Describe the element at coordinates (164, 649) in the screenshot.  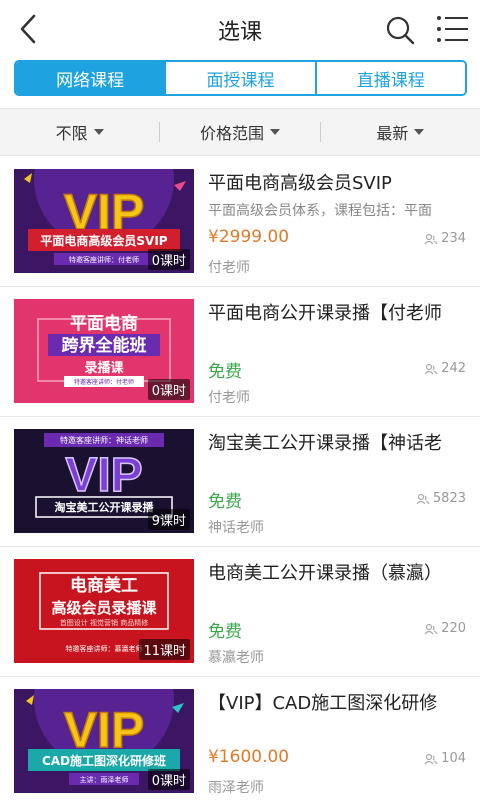
I see `lesson-count: 11课时` at that location.